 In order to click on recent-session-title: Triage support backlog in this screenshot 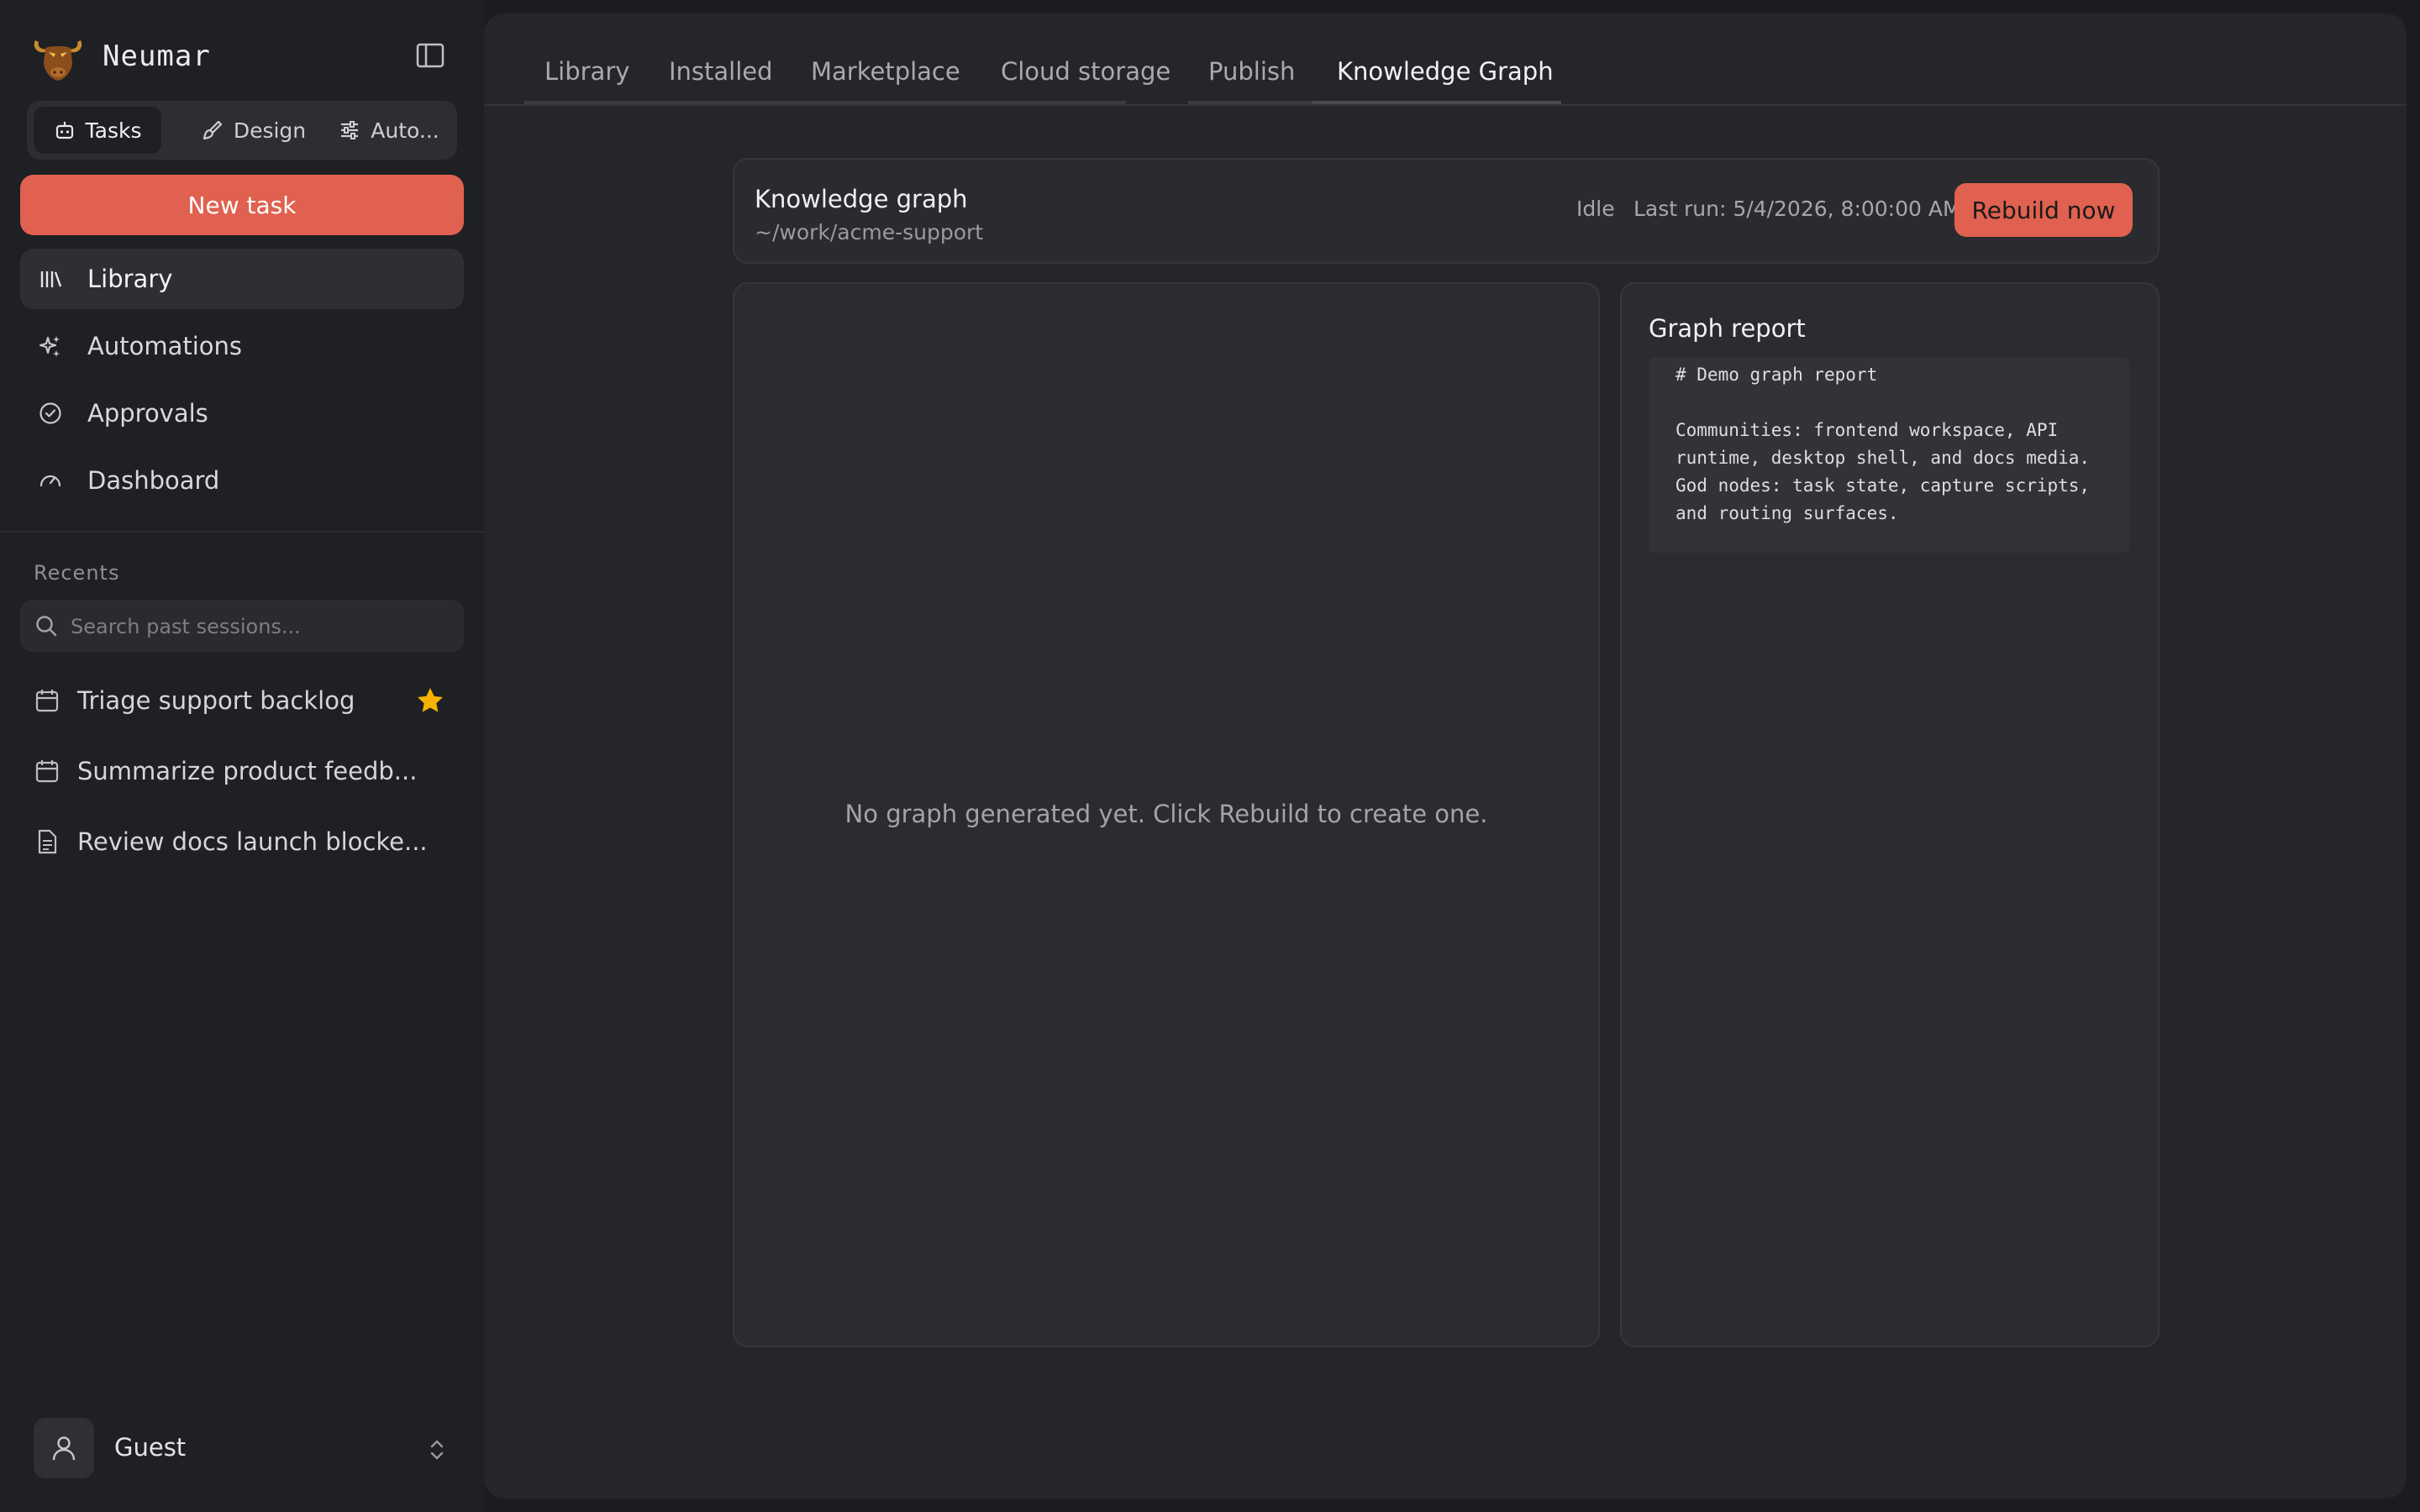, I will do `click(216, 700)`.